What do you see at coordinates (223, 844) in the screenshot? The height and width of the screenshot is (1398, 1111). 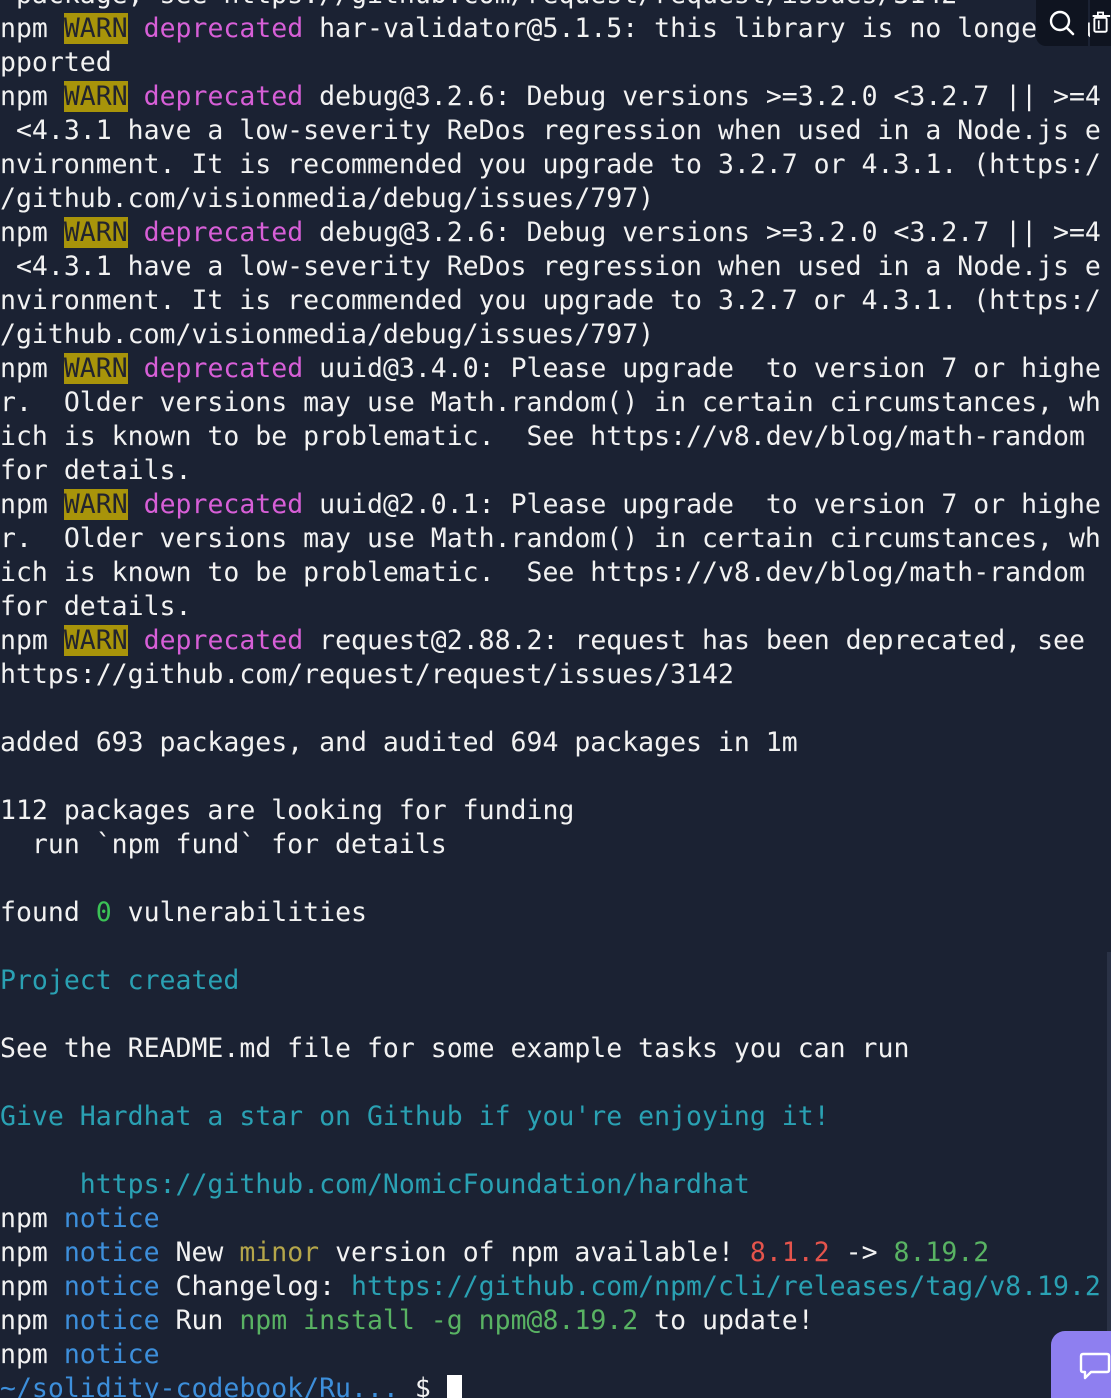 I see `terminal-segment: run `npm fund` for details` at bounding box center [223, 844].